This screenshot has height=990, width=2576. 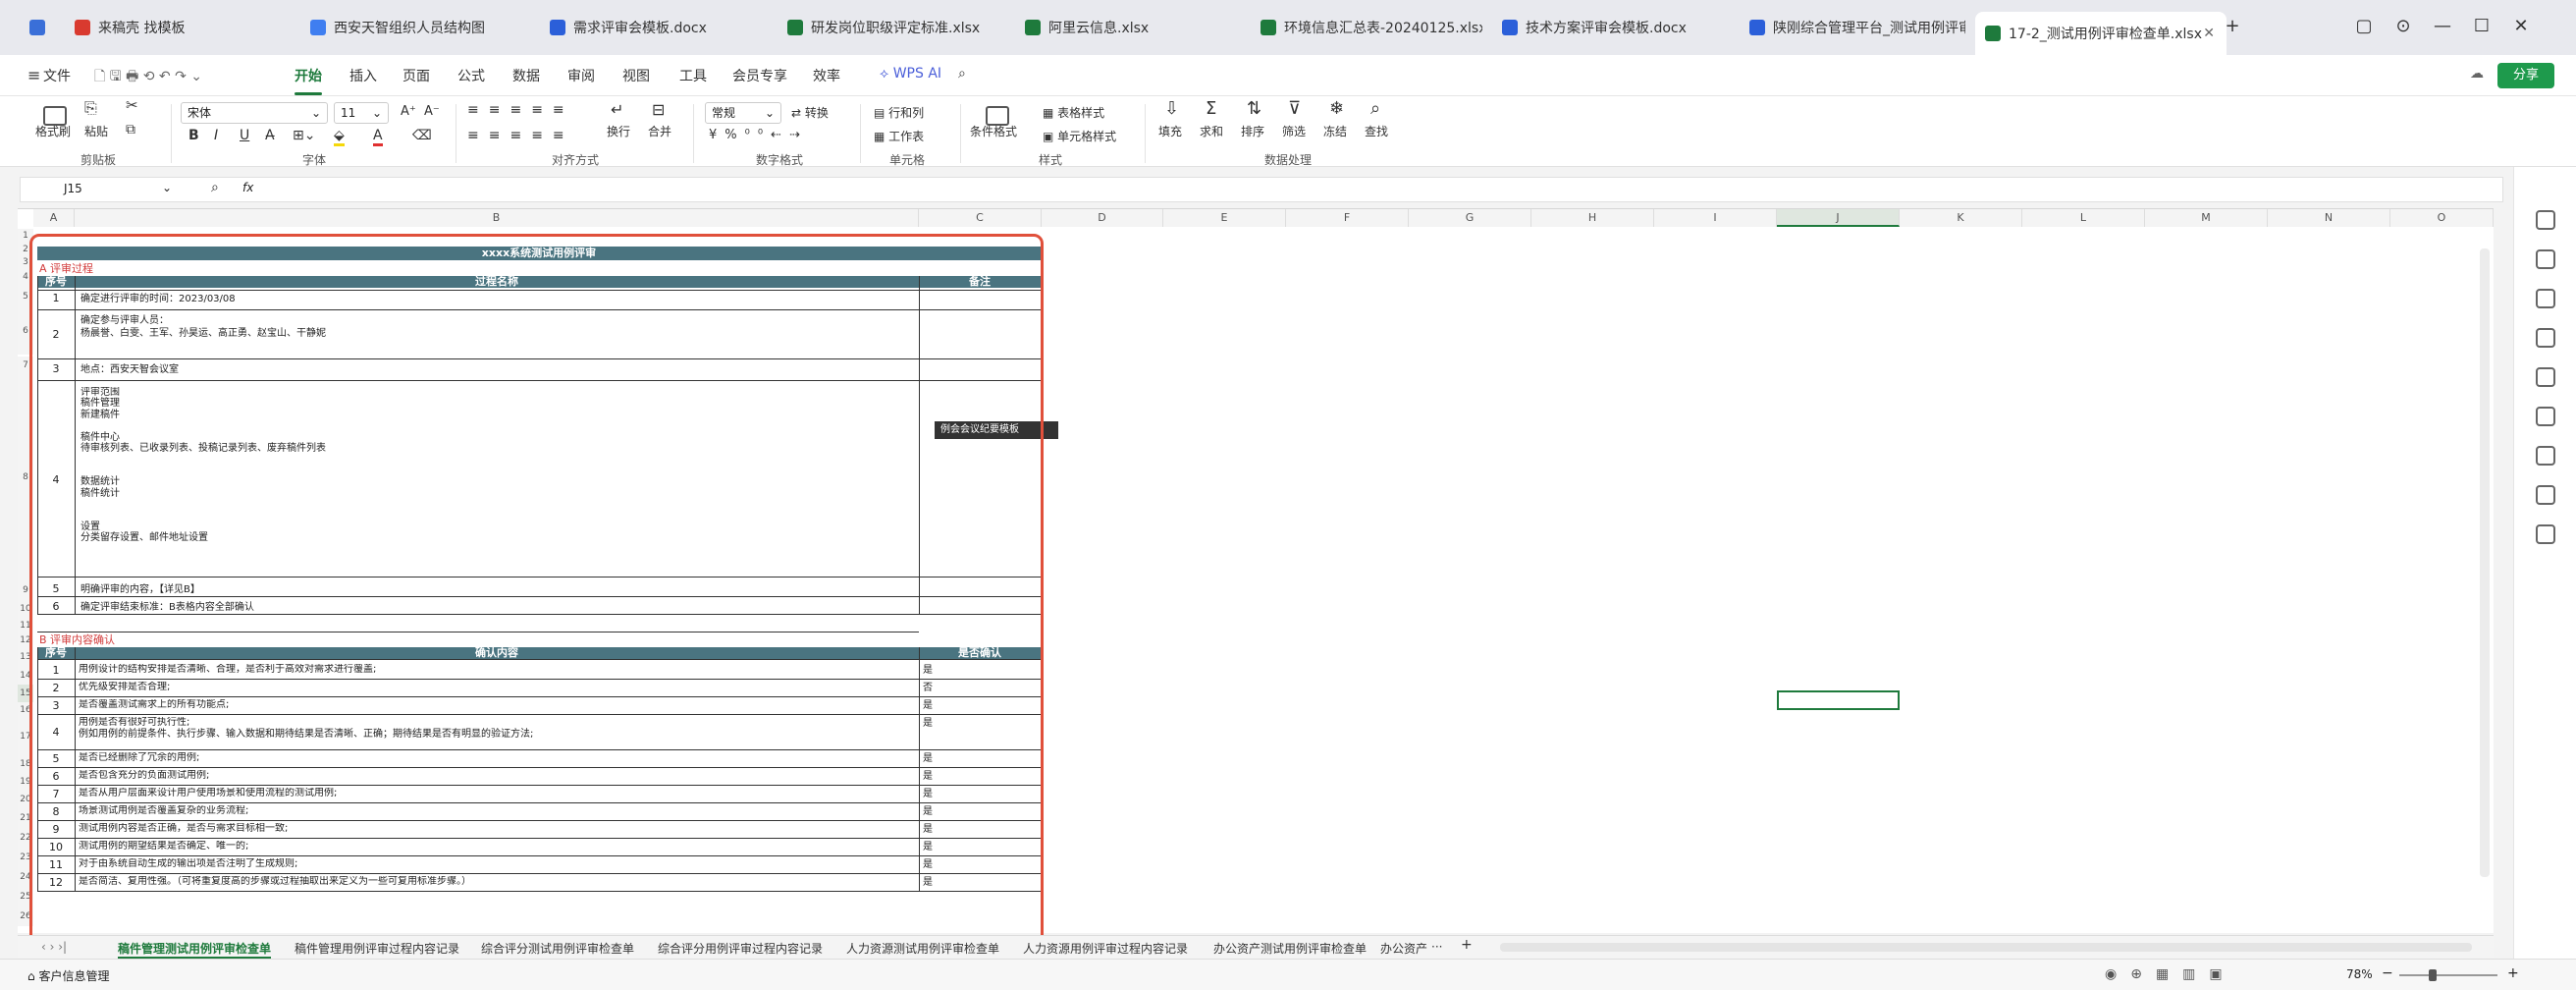 I want to click on zoom-formula-icon: ⌕, so click(x=215, y=187).